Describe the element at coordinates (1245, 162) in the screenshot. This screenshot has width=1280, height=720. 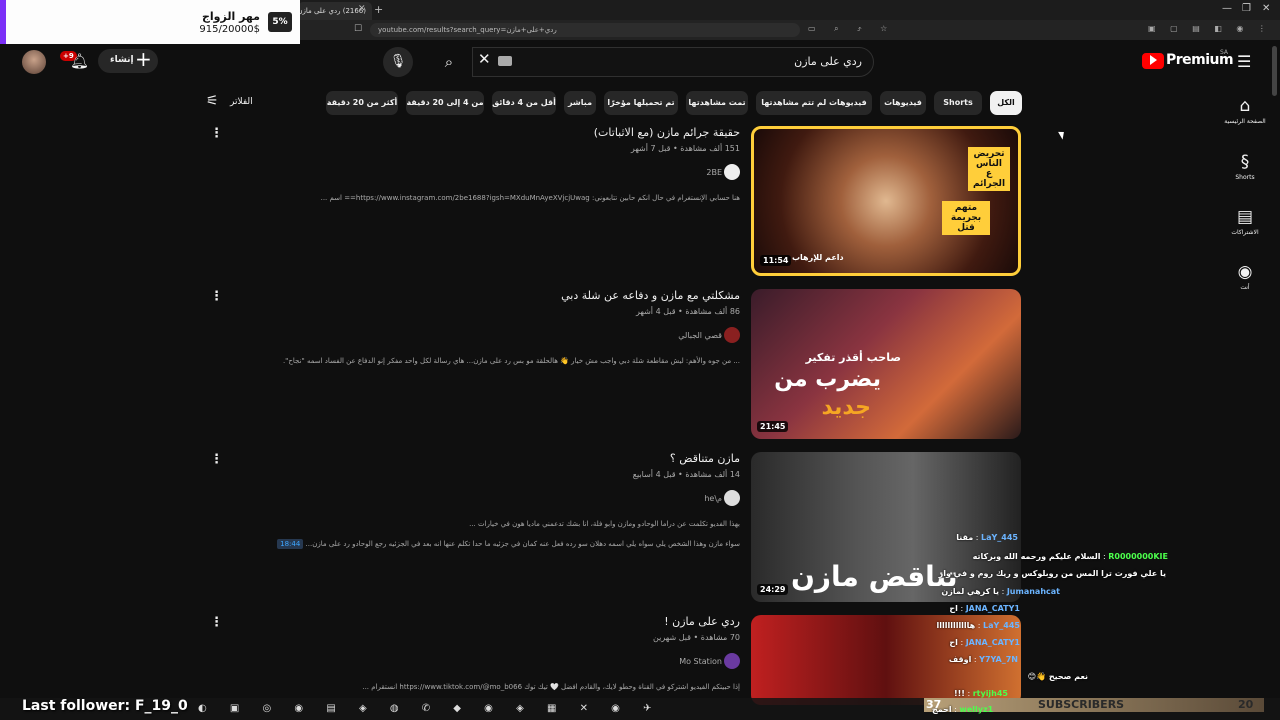
I see `shorts-icon: §` at that location.